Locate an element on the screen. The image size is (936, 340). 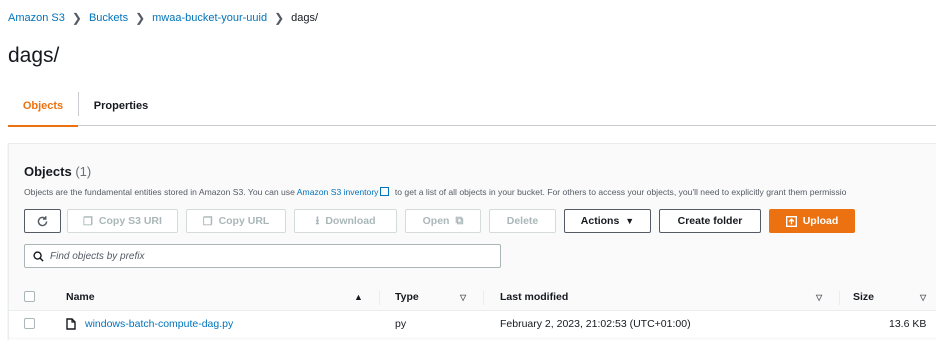
tab-objects: Objects is located at coordinates (43, 106).